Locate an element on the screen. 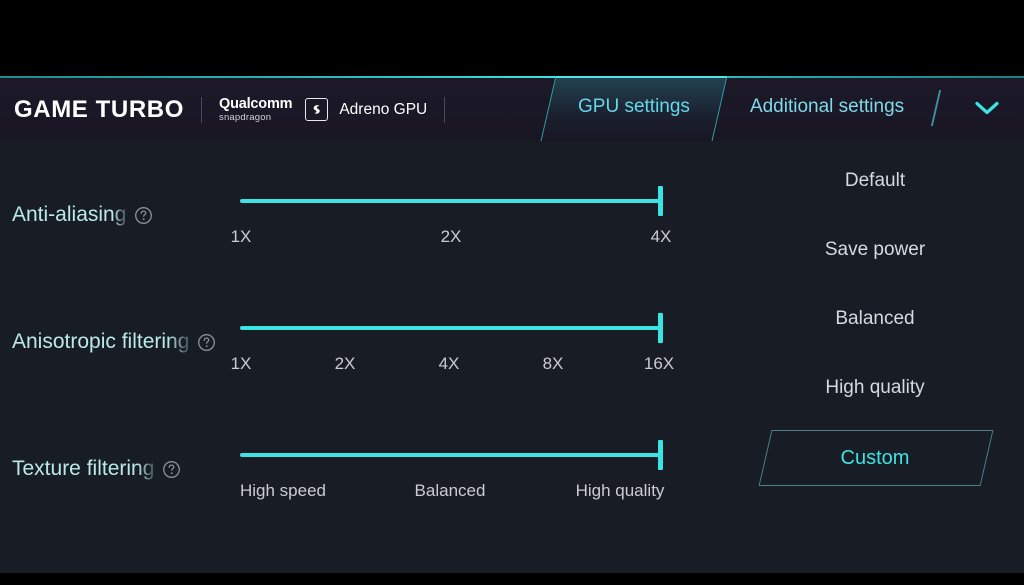 The width and height of the screenshot is (1024, 585). slider-tick-labels: High speed Balanced High quality is located at coordinates (451, 493).